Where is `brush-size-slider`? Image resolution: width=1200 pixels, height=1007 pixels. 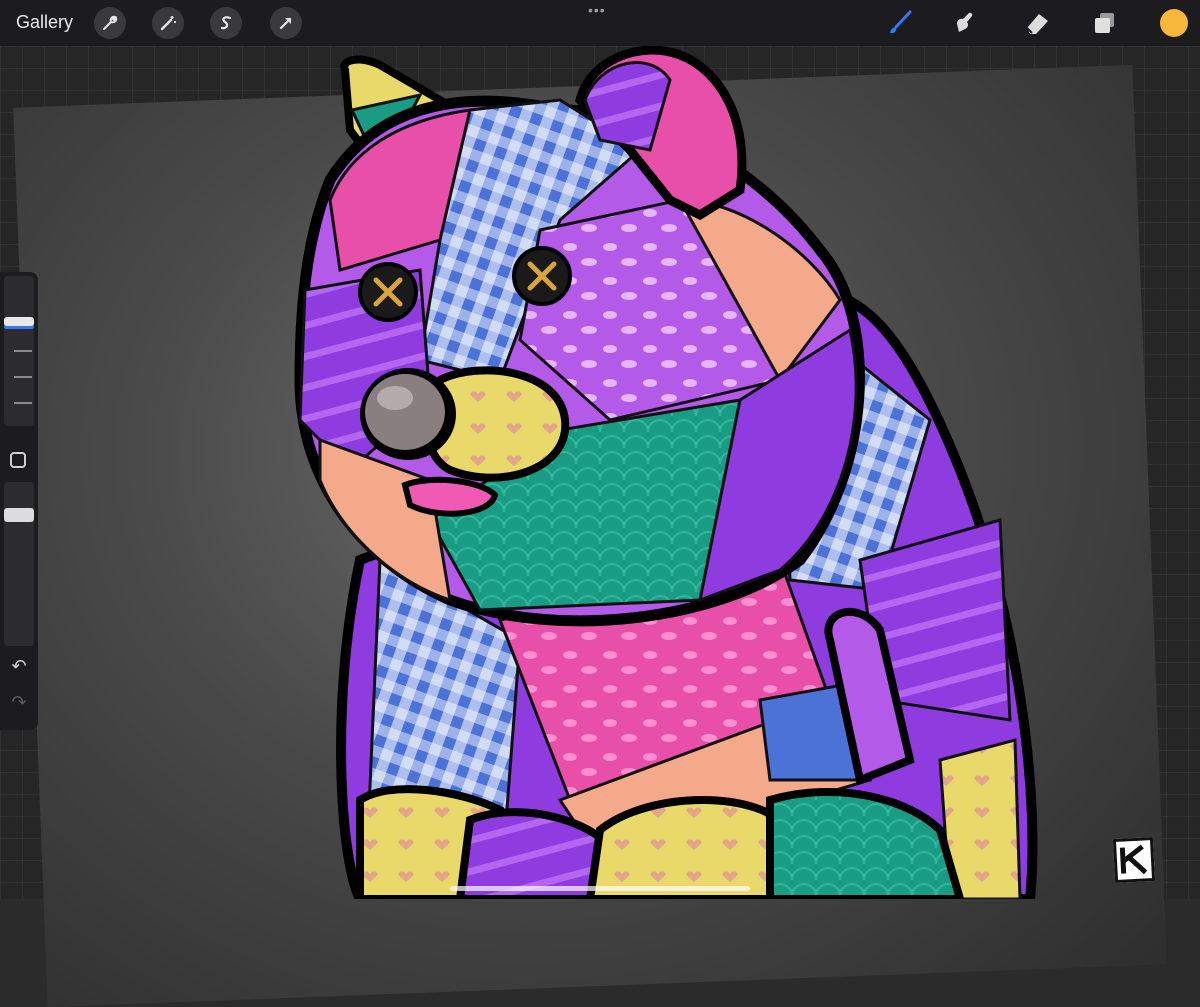 brush-size-slider is located at coordinates (19, 351).